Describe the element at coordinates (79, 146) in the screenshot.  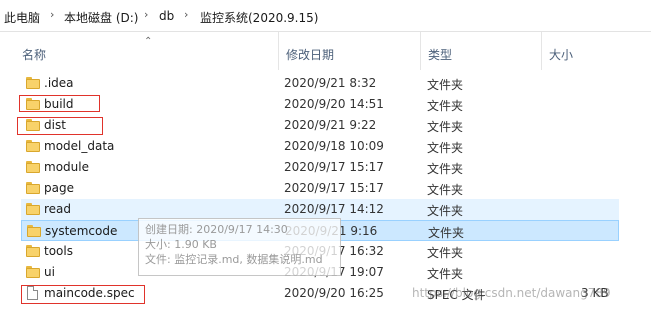
I see `file-name: model_data` at that location.